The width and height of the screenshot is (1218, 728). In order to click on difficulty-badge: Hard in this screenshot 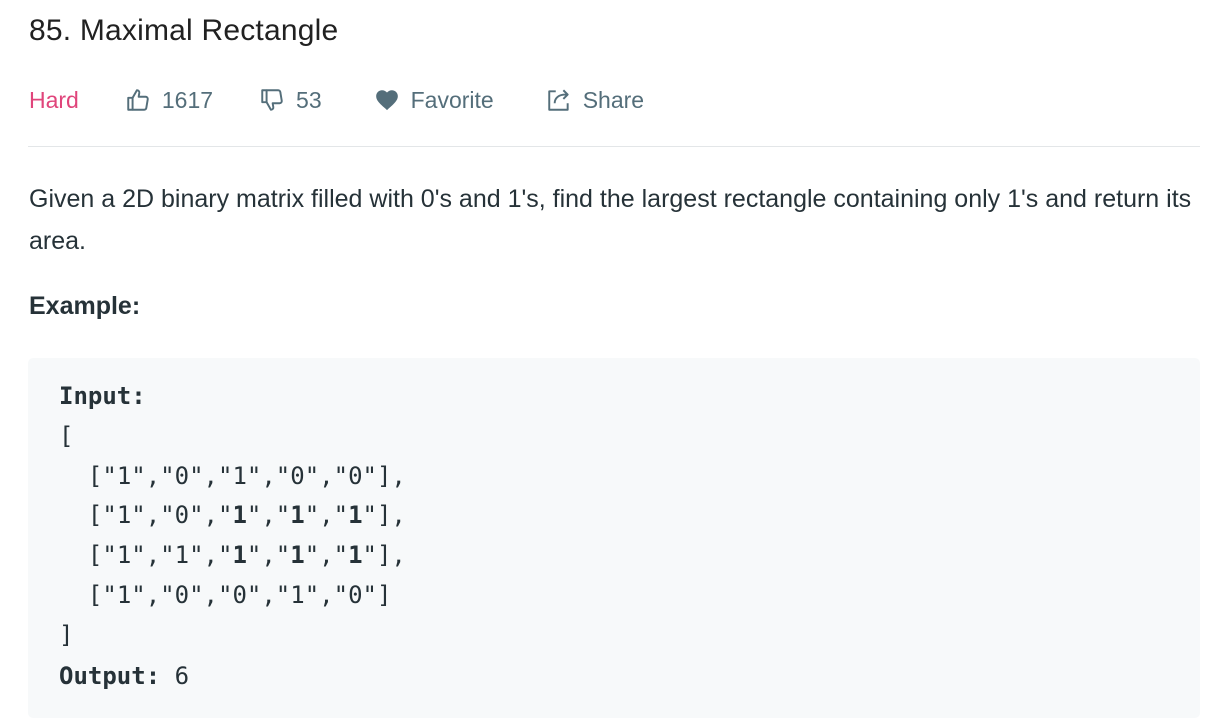, I will do `click(54, 99)`.